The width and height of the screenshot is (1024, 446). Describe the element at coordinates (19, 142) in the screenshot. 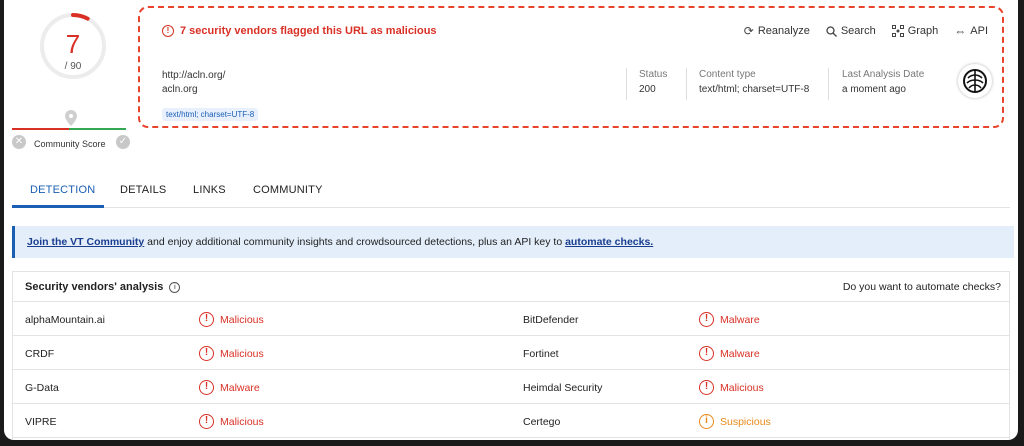

I see `x-icon: ✕` at that location.